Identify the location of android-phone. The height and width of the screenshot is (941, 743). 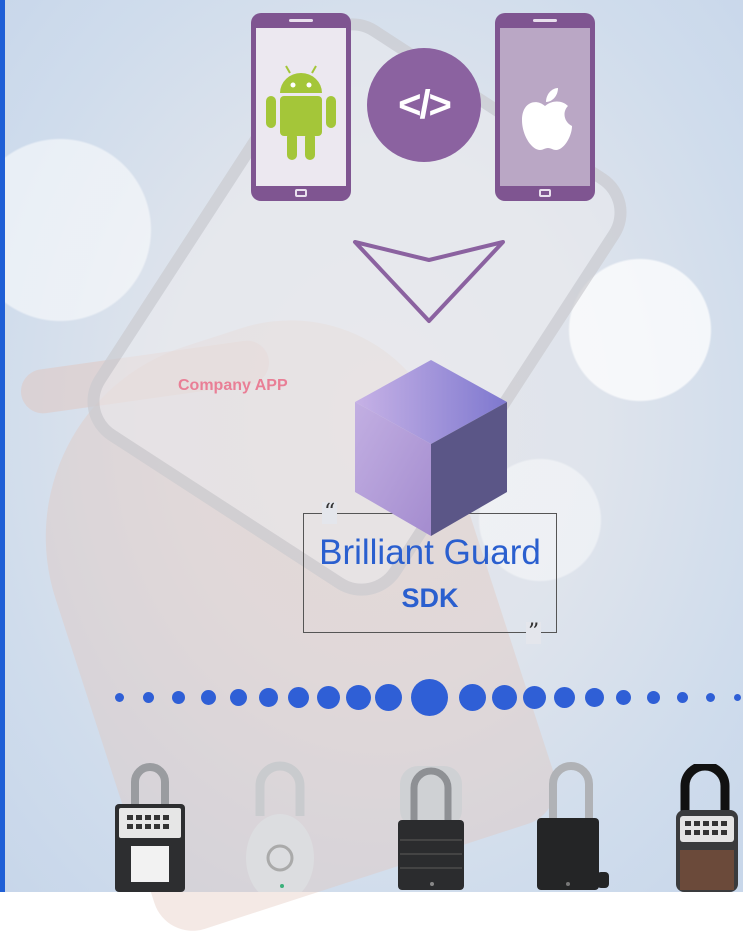
(301, 107).